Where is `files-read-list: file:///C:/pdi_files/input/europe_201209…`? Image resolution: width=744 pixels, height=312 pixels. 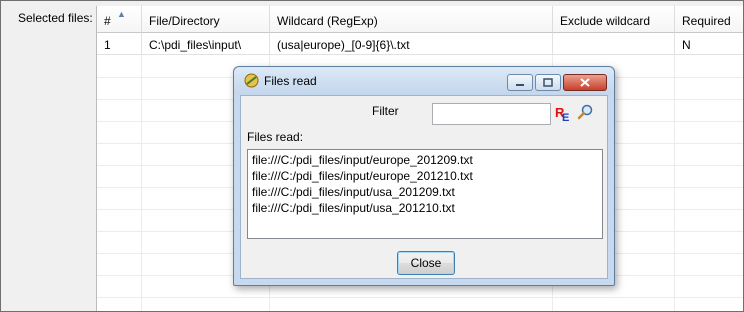
files-read-list: file:///C:/pdi_files/input/europe_201209… is located at coordinates (425, 194).